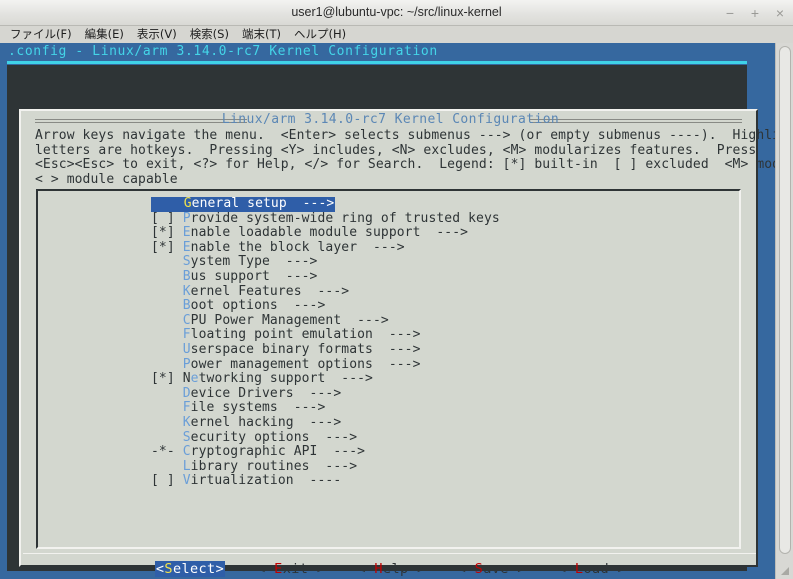  Describe the element at coordinates (295, 569) in the screenshot. I see `button-label: xit` at that location.